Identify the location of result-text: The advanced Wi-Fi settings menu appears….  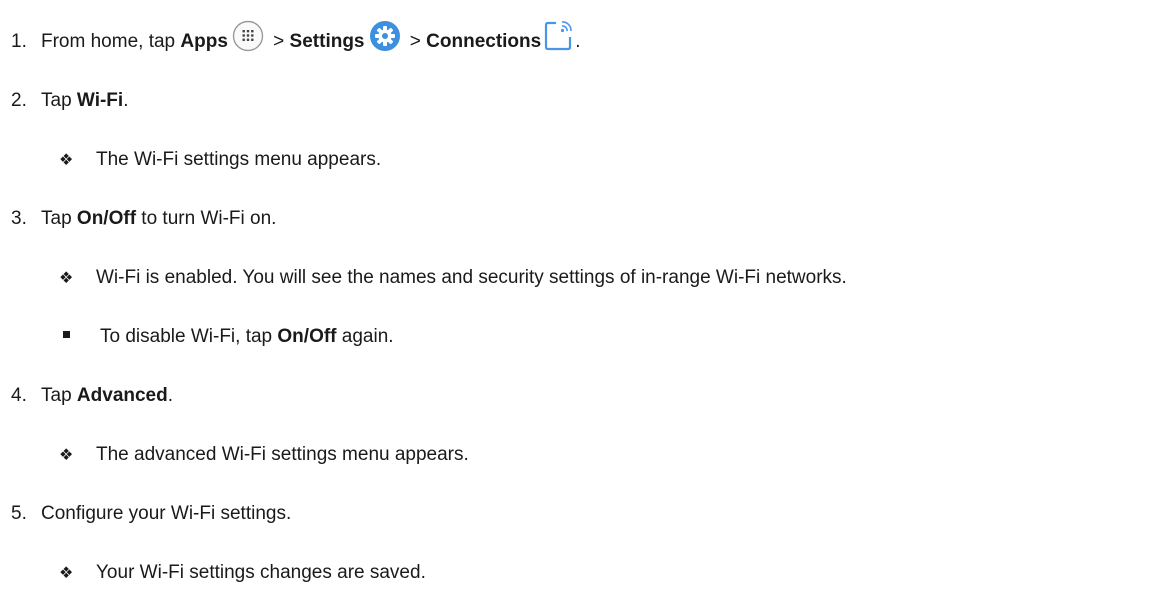
(282, 454).